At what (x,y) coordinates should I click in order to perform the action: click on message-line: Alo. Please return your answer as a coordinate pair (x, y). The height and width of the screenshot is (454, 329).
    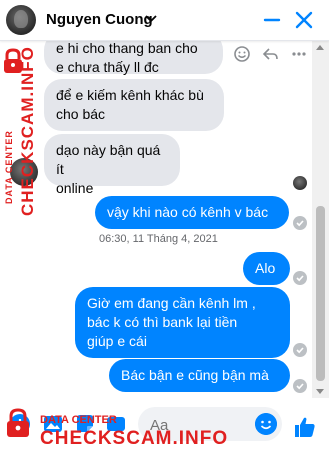
    Looking at the image, I should click on (265, 268).